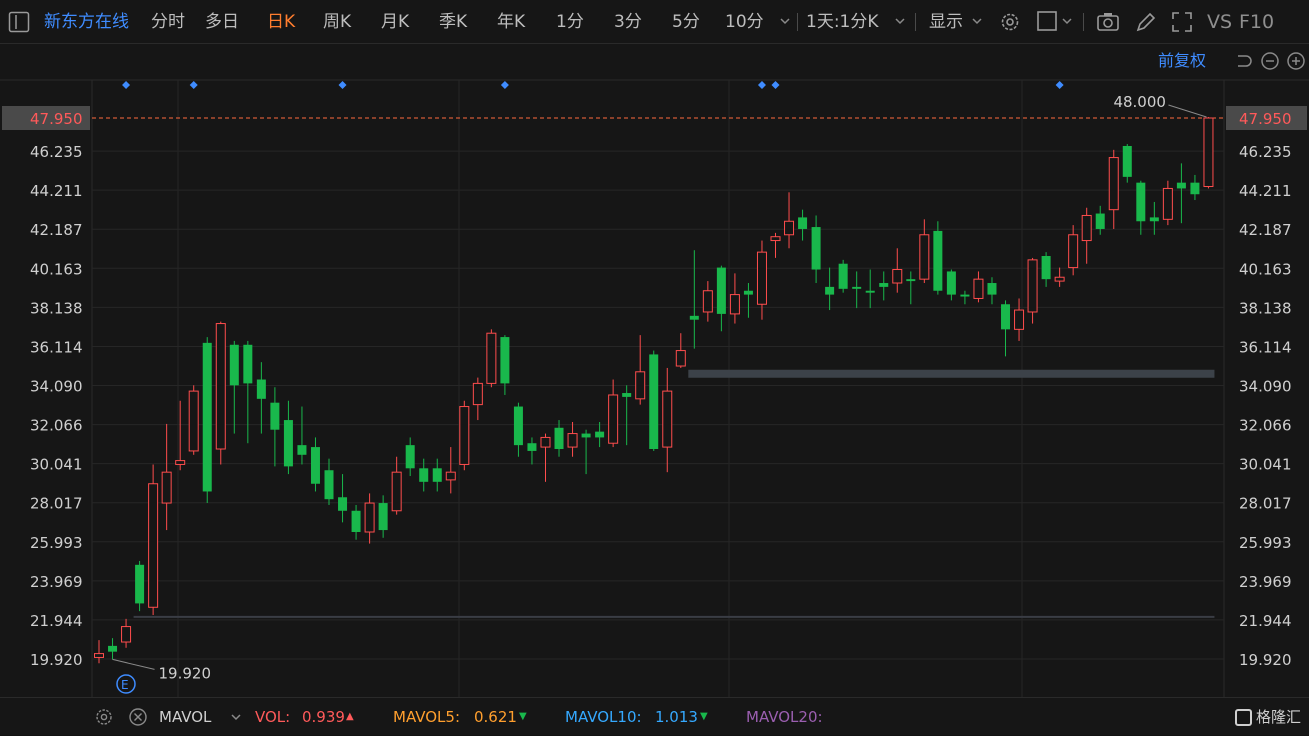 This screenshot has height=736, width=1309. What do you see at coordinates (133, 664) in the screenshot?
I see `low-leader-line` at bounding box center [133, 664].